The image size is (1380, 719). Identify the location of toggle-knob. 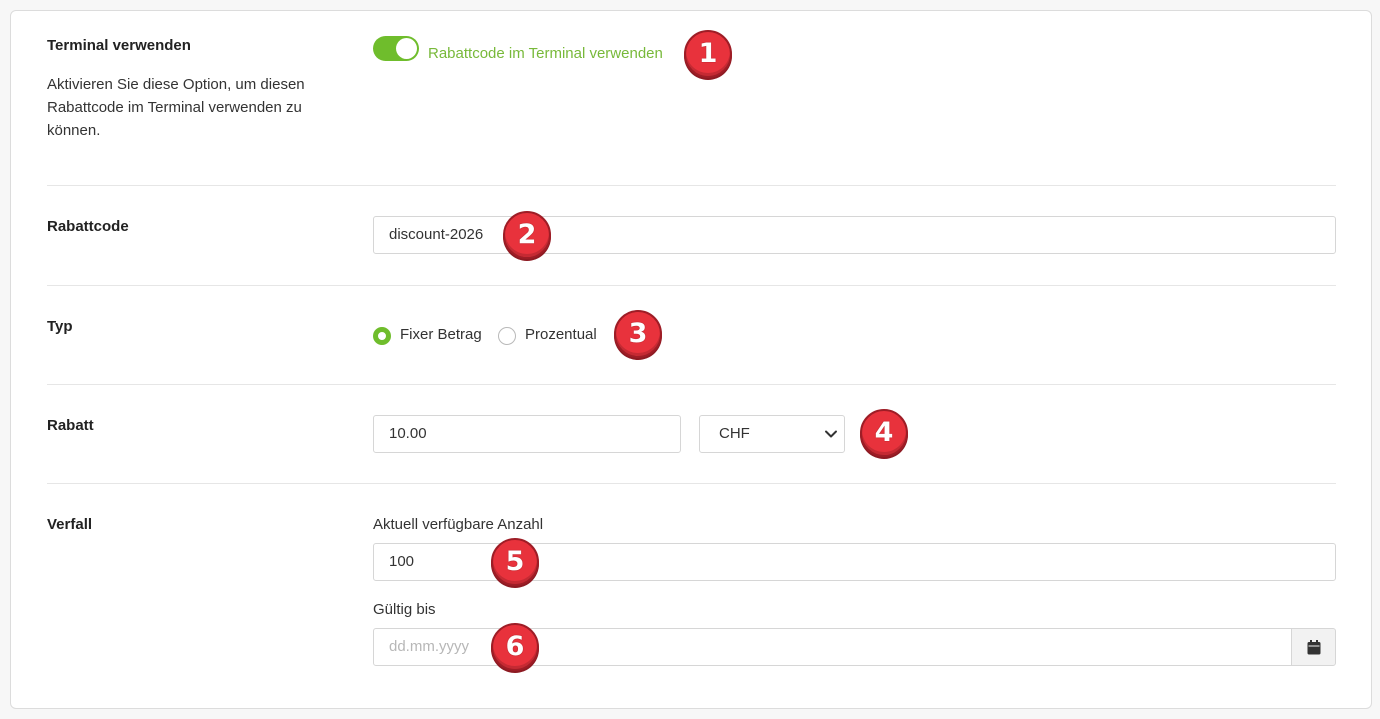
(406, 48).